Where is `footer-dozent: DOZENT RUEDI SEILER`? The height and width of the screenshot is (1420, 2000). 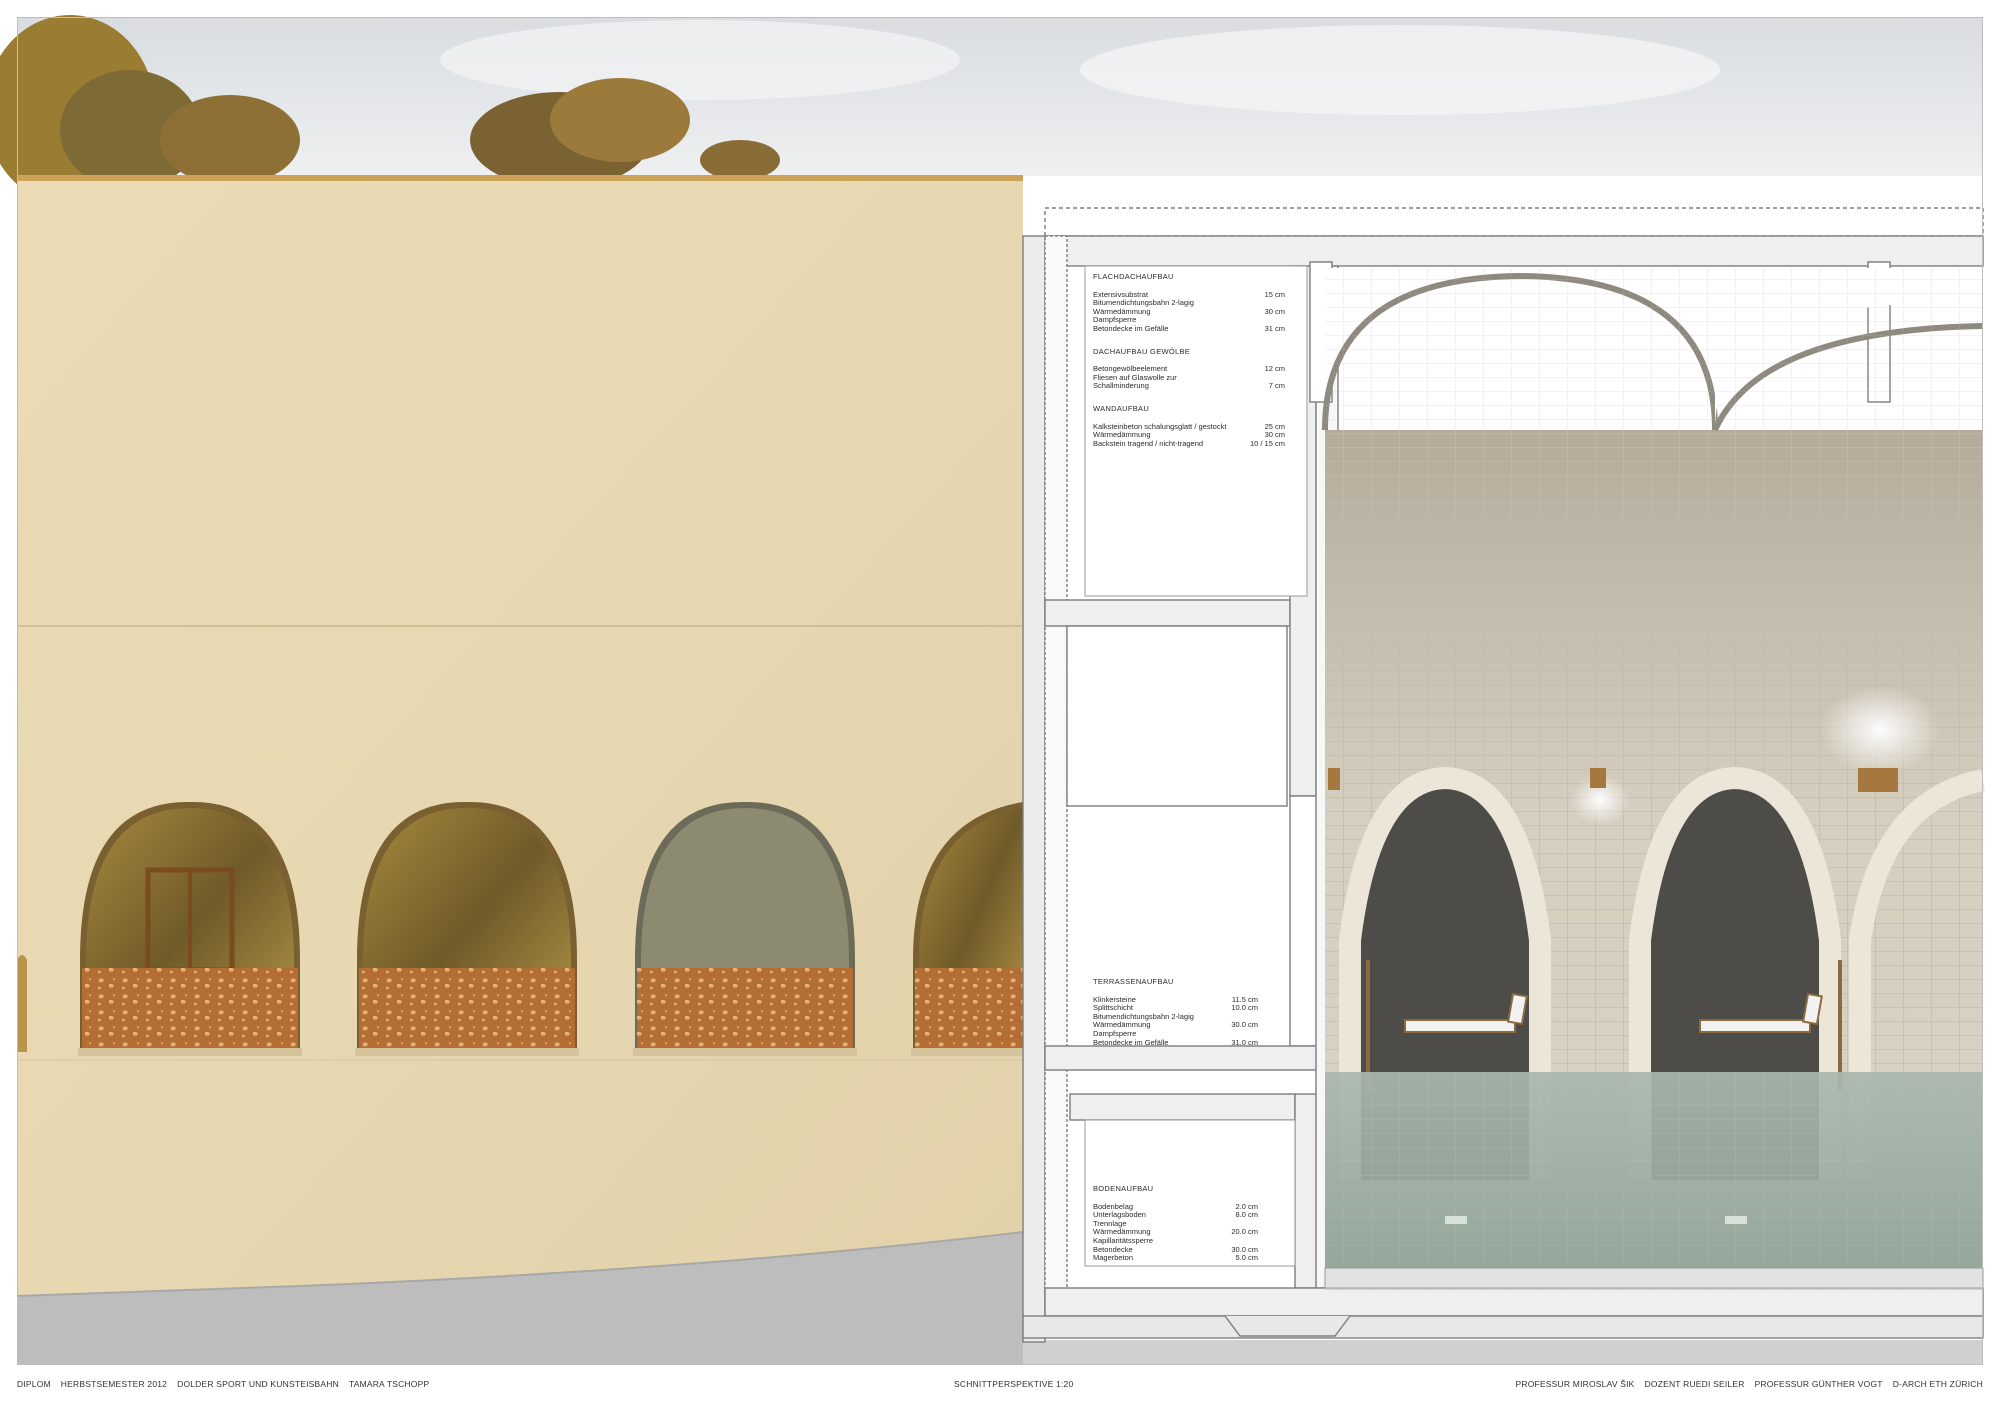 footer-dozent: DOZENT RUEDI SEILER is located at coordinates (1694, 1384).